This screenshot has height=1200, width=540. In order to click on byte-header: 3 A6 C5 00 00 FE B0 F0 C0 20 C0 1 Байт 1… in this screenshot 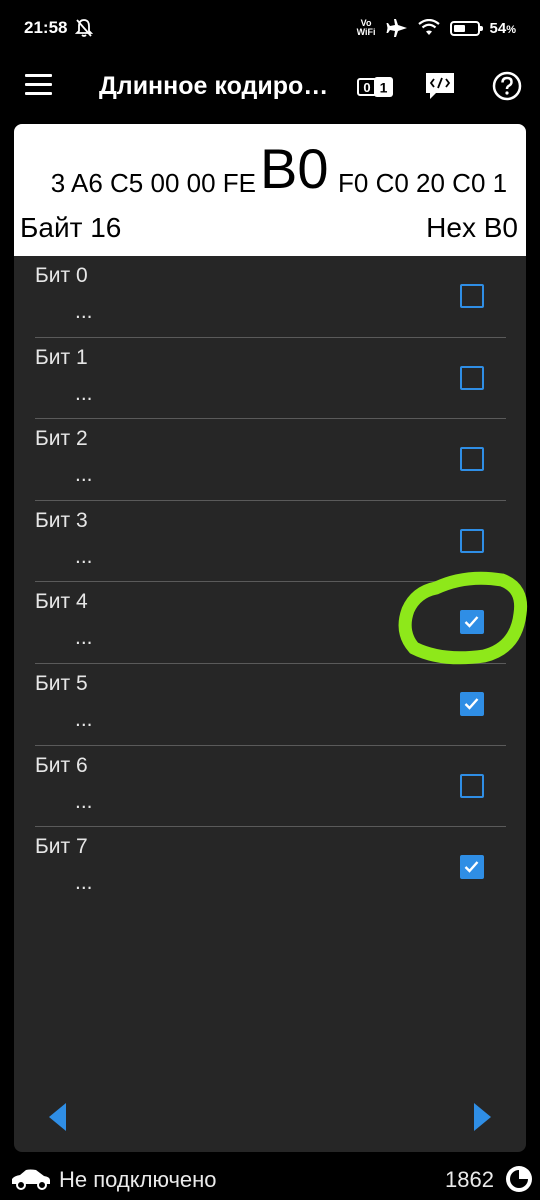, I will do `click(270, 190)`.